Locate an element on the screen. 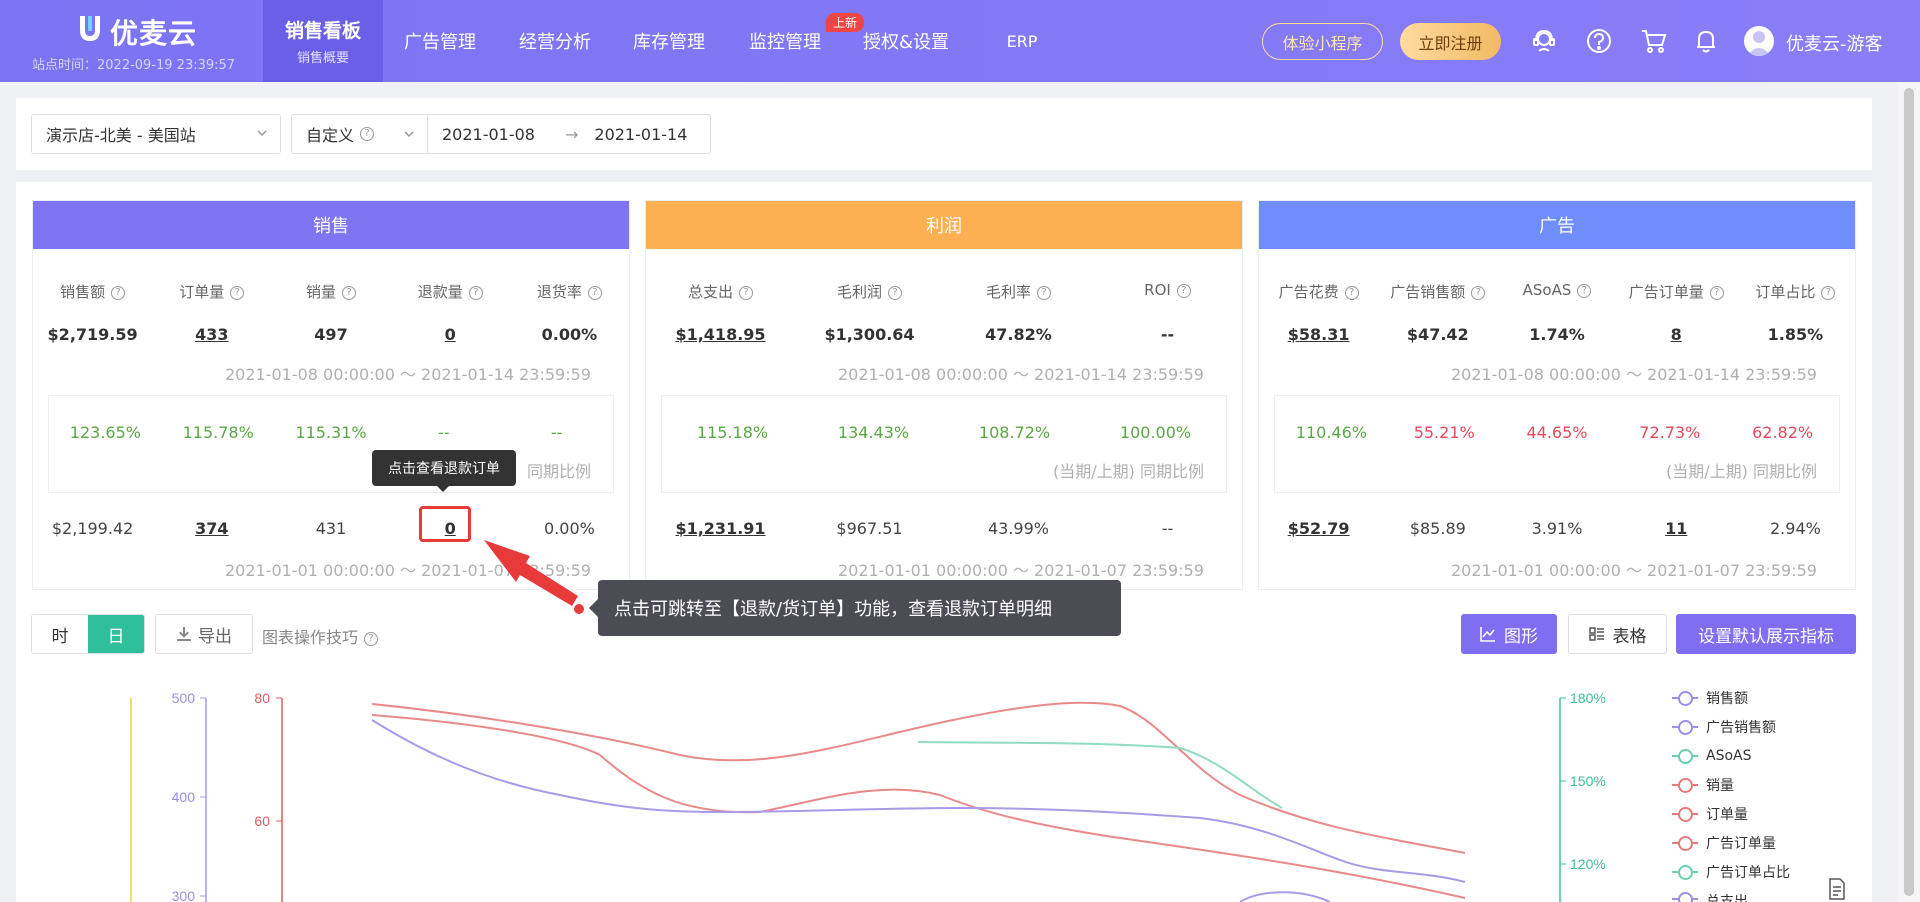 Image resolution: width=1920 pixels, height=902 pixels. chart-tips-link: 图表操作技巧? is located at coordinates (320, 636).